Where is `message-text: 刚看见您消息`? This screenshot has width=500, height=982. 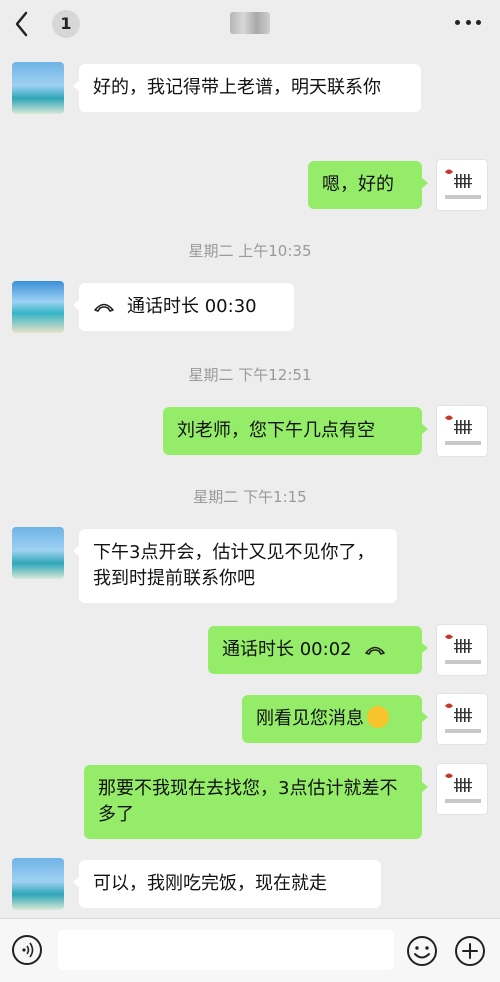
message-text: 刚看见您消息 is located at coordinates (310, 718).